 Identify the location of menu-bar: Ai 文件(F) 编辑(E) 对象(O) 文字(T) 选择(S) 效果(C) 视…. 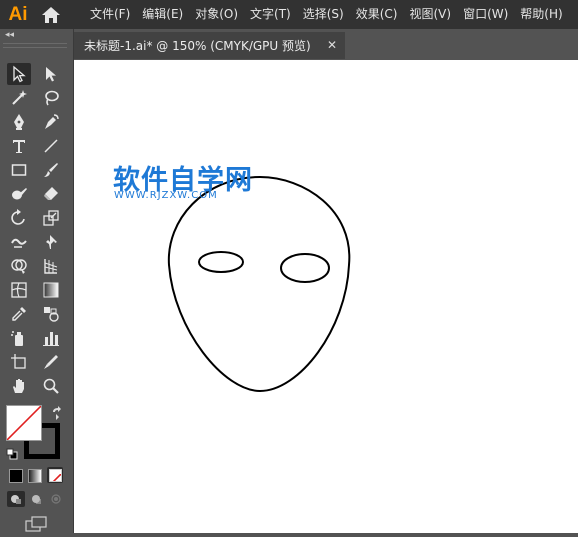
(289, 14).